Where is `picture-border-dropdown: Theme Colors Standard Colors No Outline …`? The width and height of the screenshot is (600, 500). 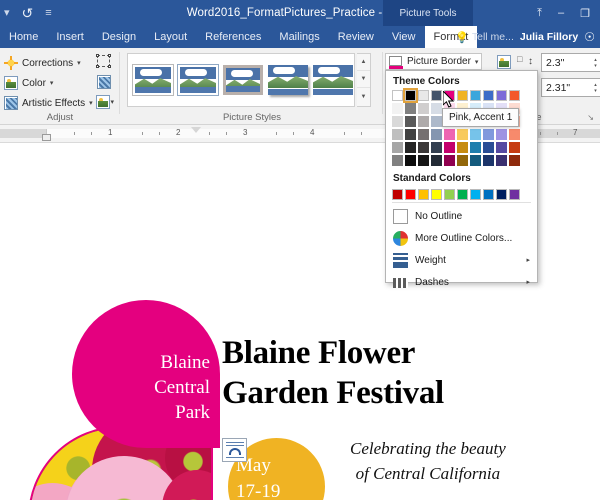 picture-border-dropdown: Theme Colors Standard Colors No Outline … is located at coordinates (461, 179).